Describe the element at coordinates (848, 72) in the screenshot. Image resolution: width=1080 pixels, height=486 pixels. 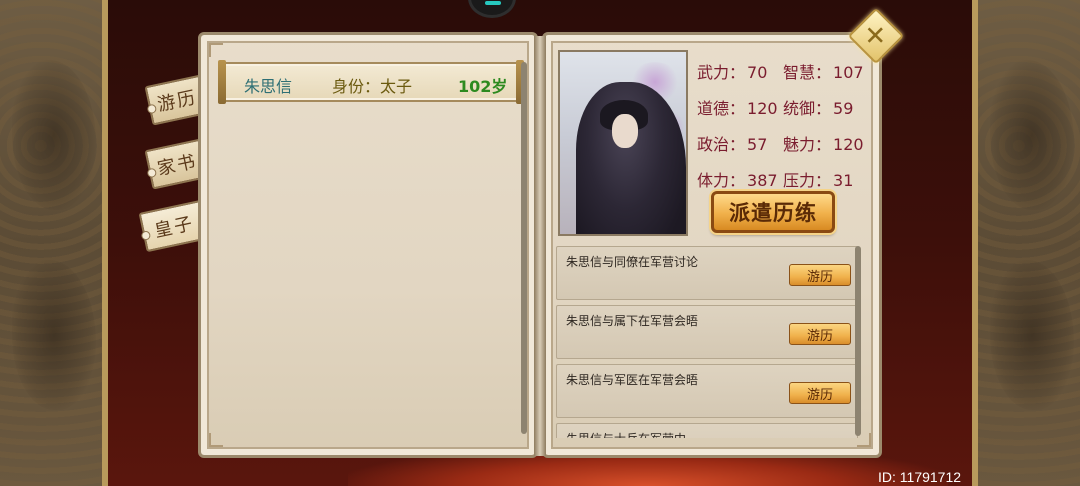
I see `stat-value: 107` at that location.